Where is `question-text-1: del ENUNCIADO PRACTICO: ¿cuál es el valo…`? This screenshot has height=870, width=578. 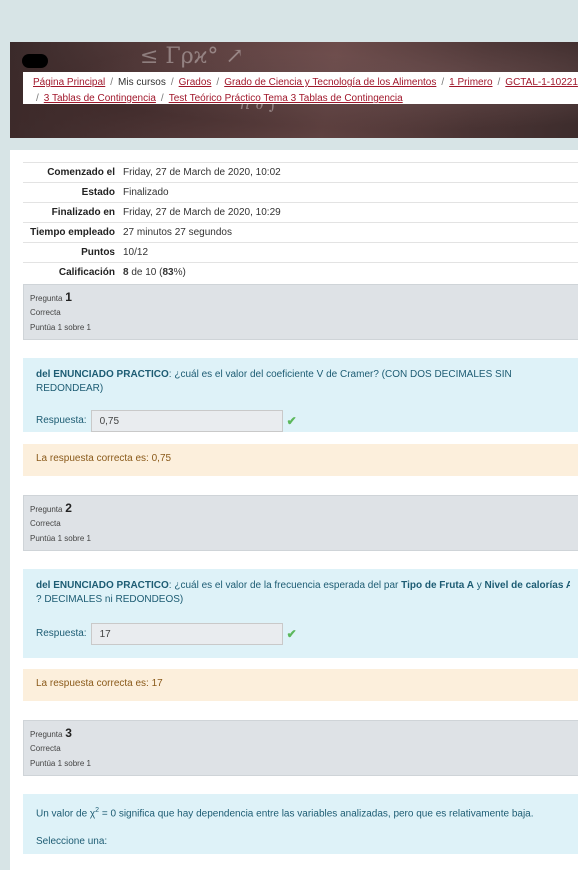
question-text-1: del ENUNCIADO PRACTICO: ¿cuál es el valo… is located at coordinates (300, 395).